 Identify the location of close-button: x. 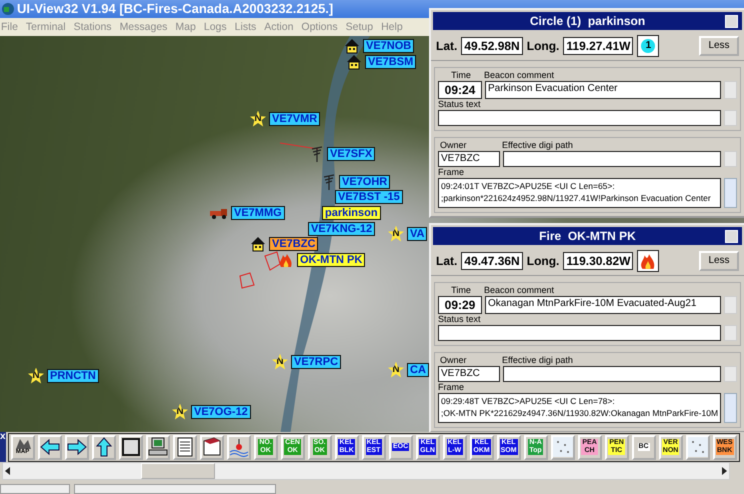
(3, 447).